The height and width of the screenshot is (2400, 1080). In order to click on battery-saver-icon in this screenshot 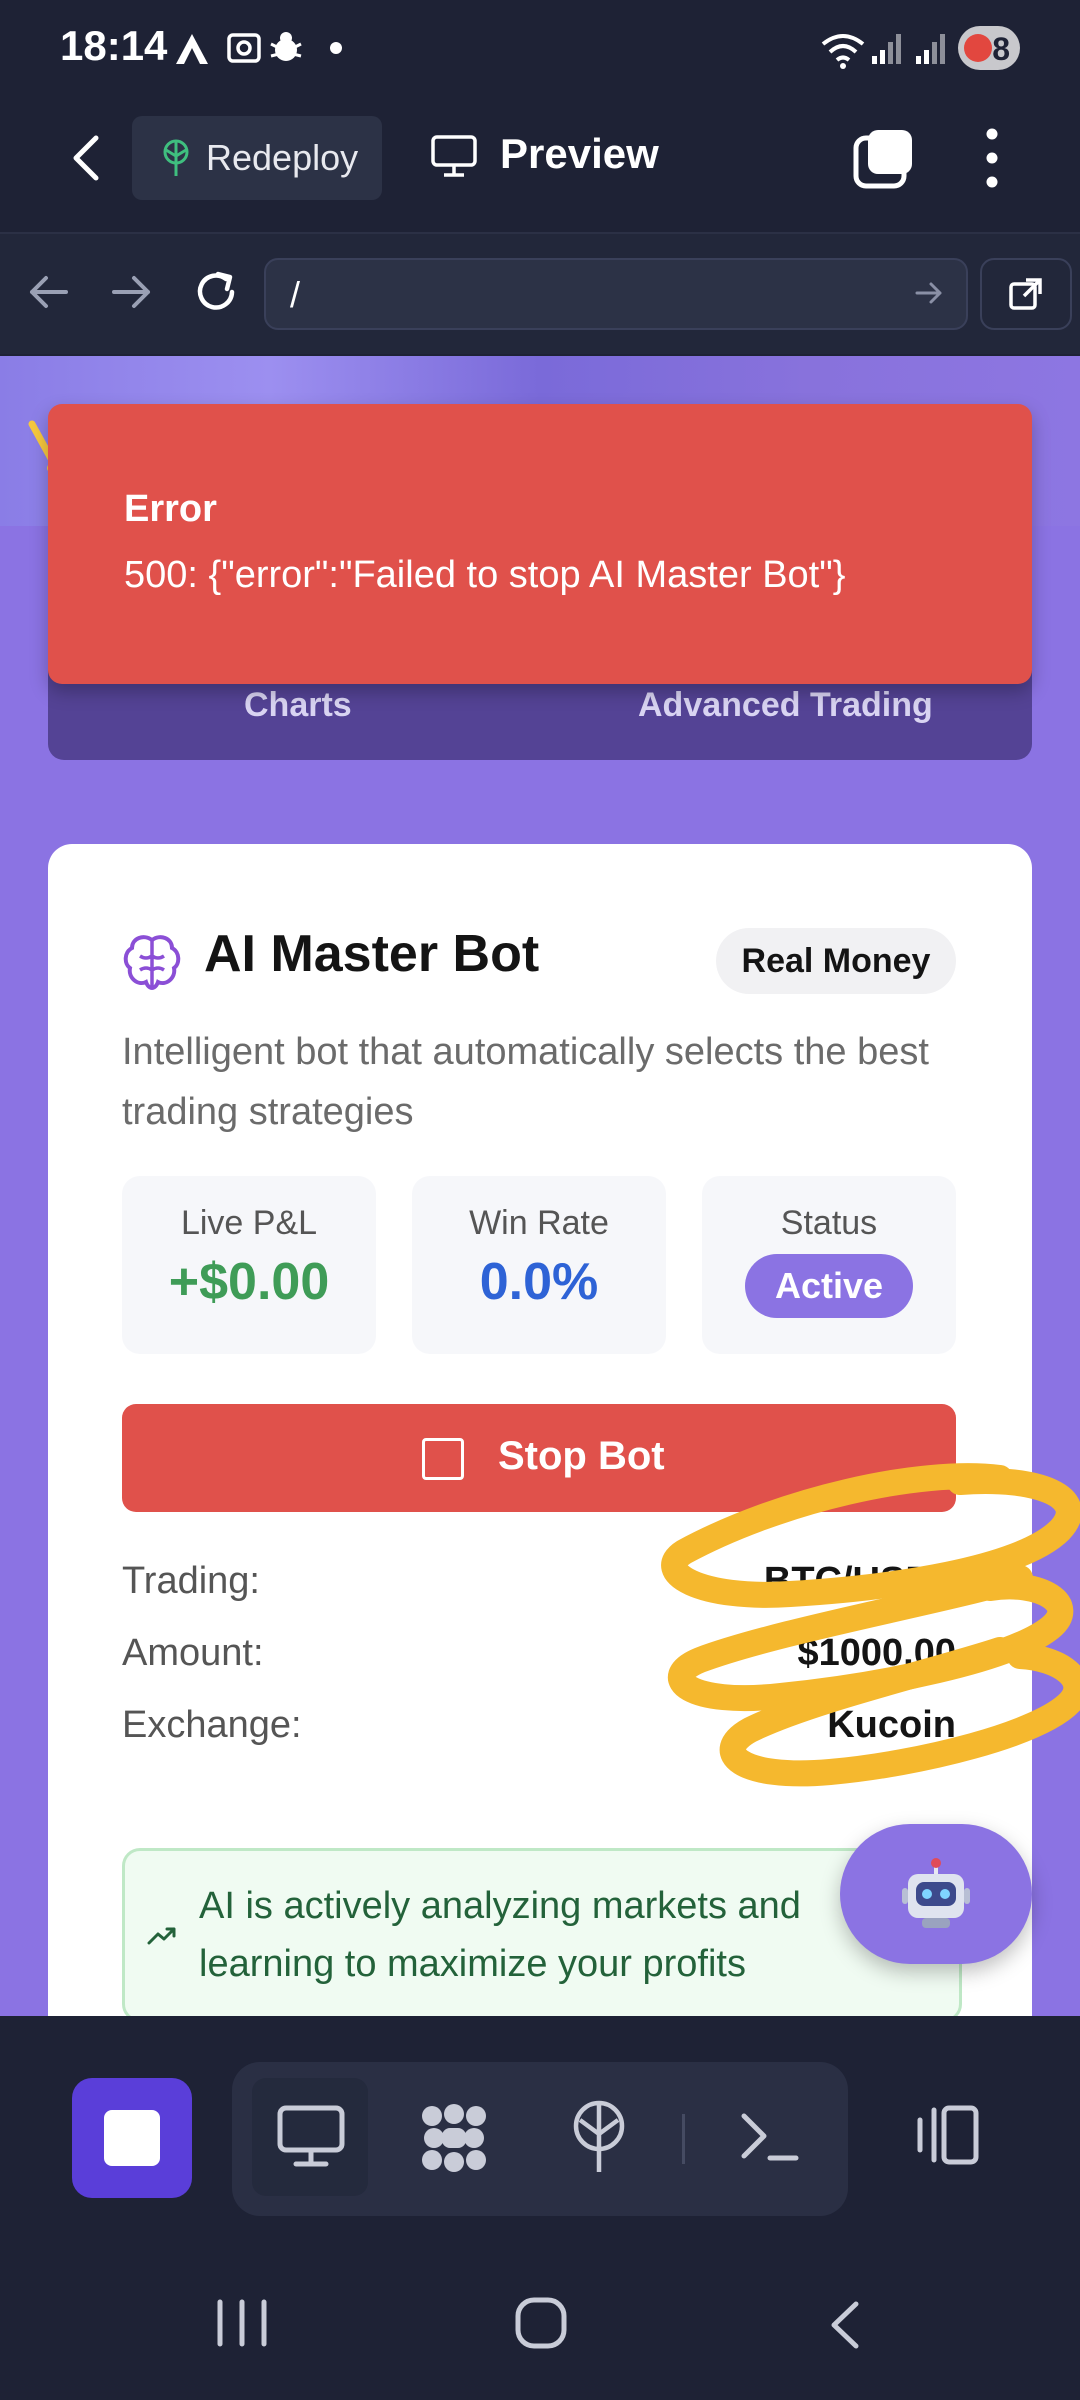, I will do `click(978, 48)`.